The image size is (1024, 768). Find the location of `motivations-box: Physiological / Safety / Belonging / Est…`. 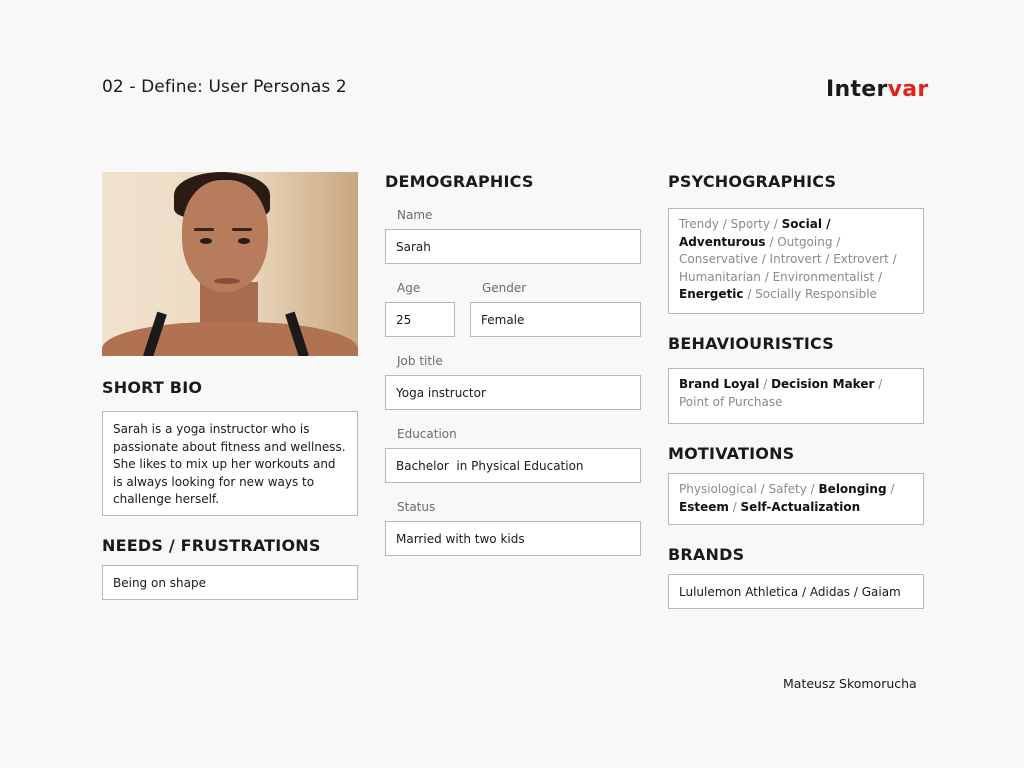

motivations-box: Physiological / Safety / Belonging / Est… is located at coordinates (796, 499).